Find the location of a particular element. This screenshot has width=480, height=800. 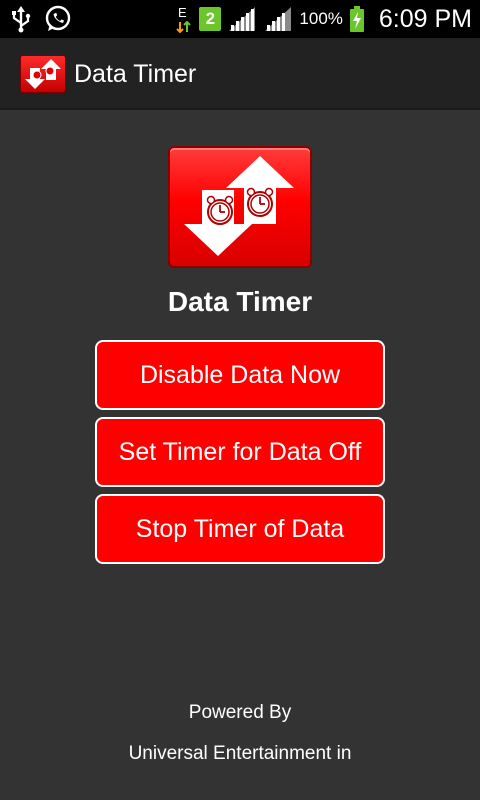

whatsapp-icon is located at coordinates (58, 19).